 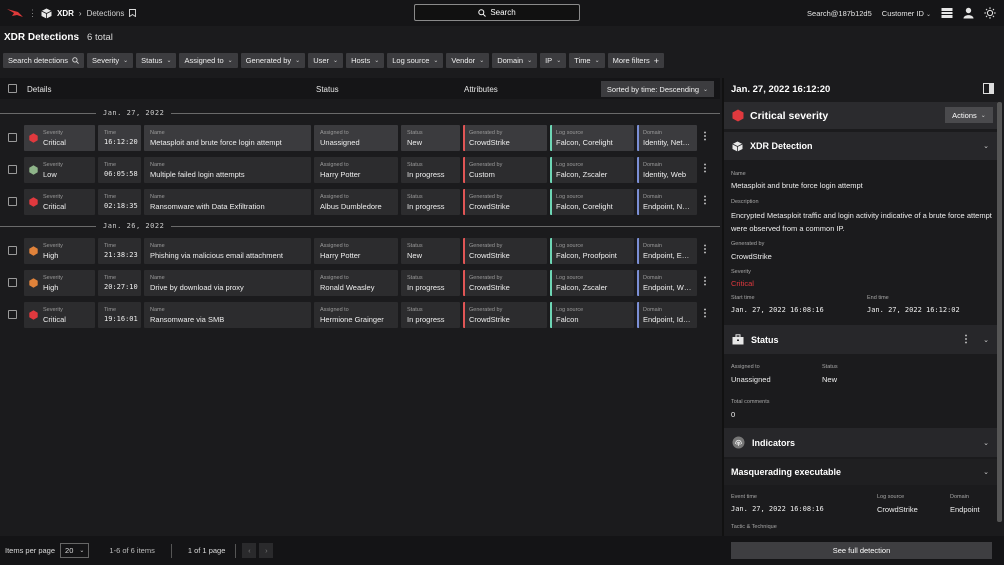 What do you see at coordinates (657, 89) in the screenshot?
I see `sort-dropdown: Sorted by time: Descending ⌄` at bounding box center [657, 89].